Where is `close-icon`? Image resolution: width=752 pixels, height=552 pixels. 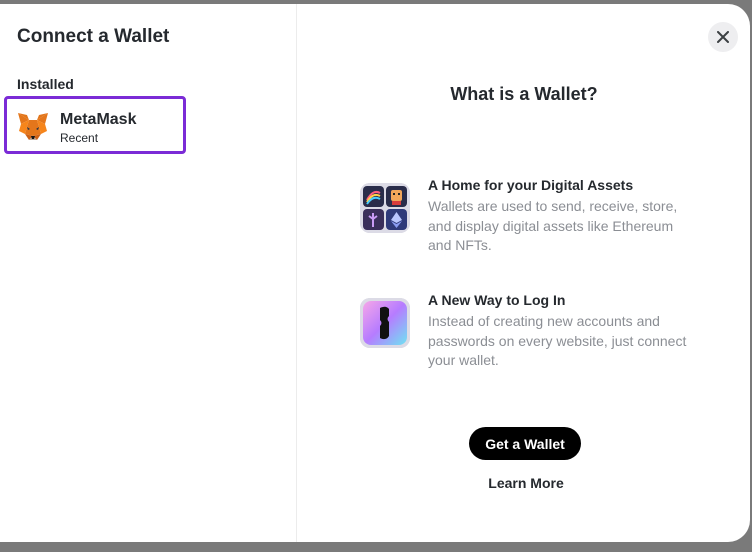 close-icon is located at coordinates (723, 37).